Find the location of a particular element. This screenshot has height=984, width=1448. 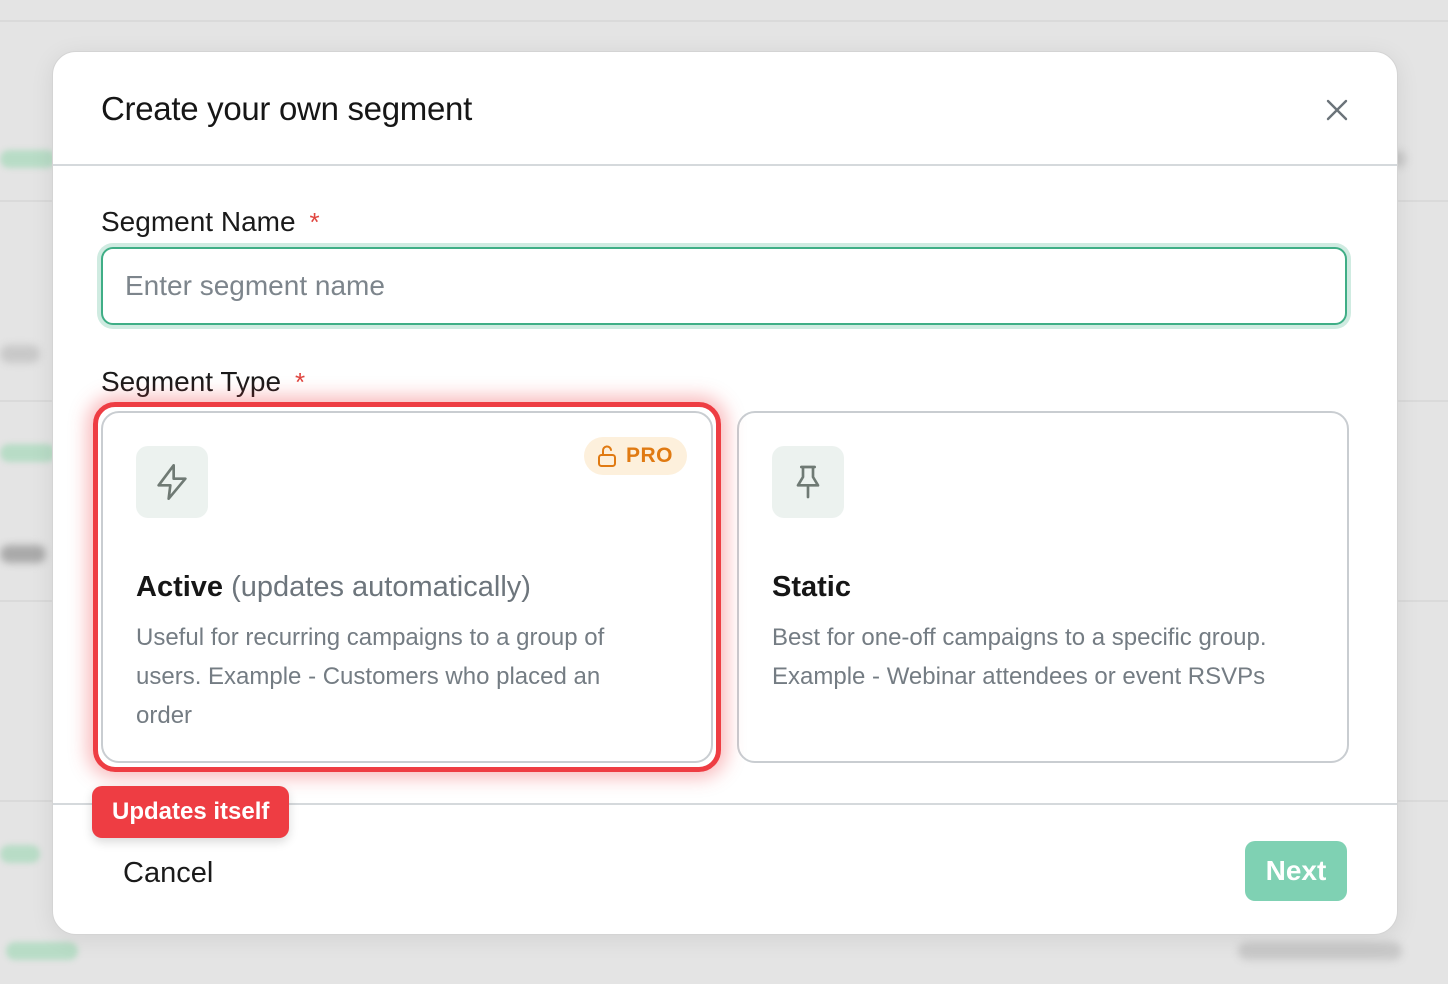

pro-badge-label: PRO is located at coordinates (649, 455).